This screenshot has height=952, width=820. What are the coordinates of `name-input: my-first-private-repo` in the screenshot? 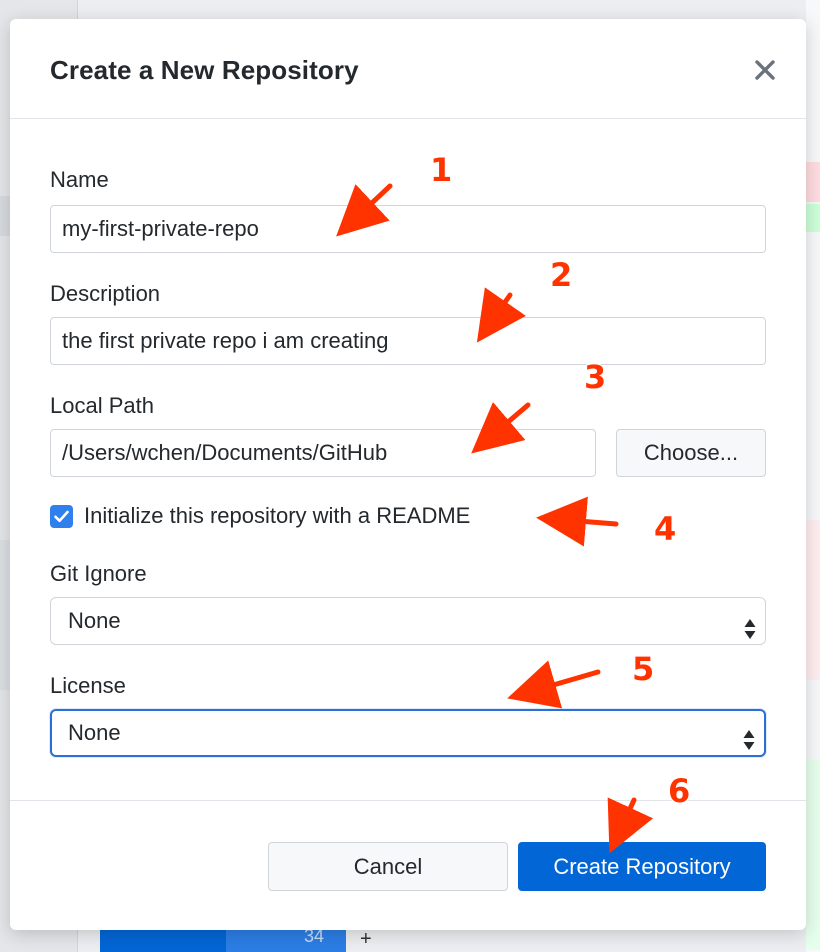 It's located at (408, 229).